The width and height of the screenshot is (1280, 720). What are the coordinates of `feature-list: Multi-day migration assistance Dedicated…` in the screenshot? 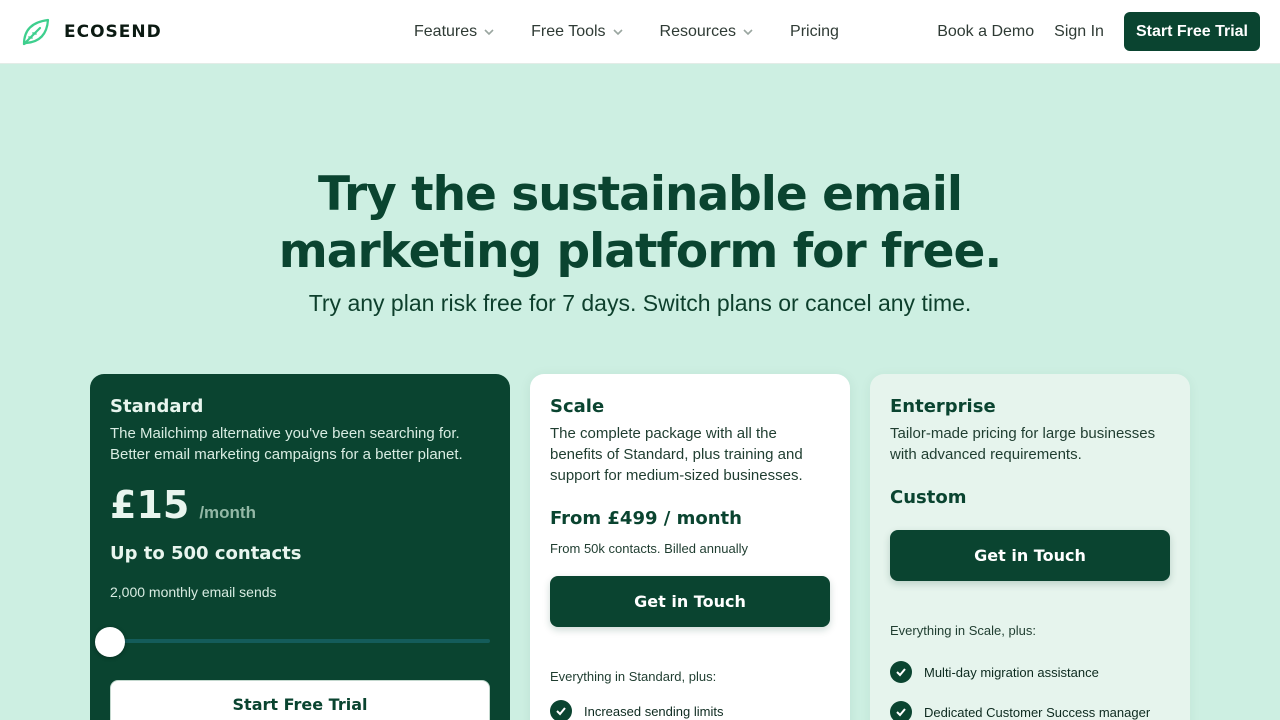 It's located at (1030, 686).